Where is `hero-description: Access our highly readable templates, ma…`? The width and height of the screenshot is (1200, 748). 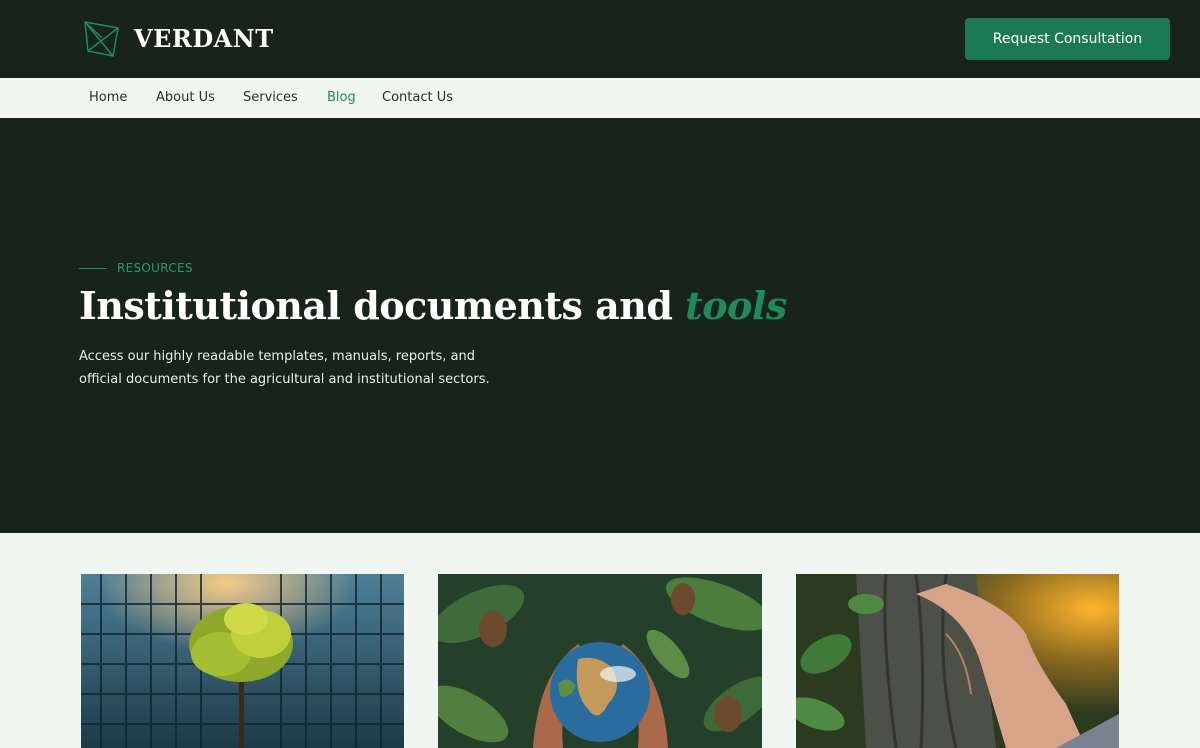 hero-description: Access our highly readable templates, ma… is located at coordinates (284, 368).